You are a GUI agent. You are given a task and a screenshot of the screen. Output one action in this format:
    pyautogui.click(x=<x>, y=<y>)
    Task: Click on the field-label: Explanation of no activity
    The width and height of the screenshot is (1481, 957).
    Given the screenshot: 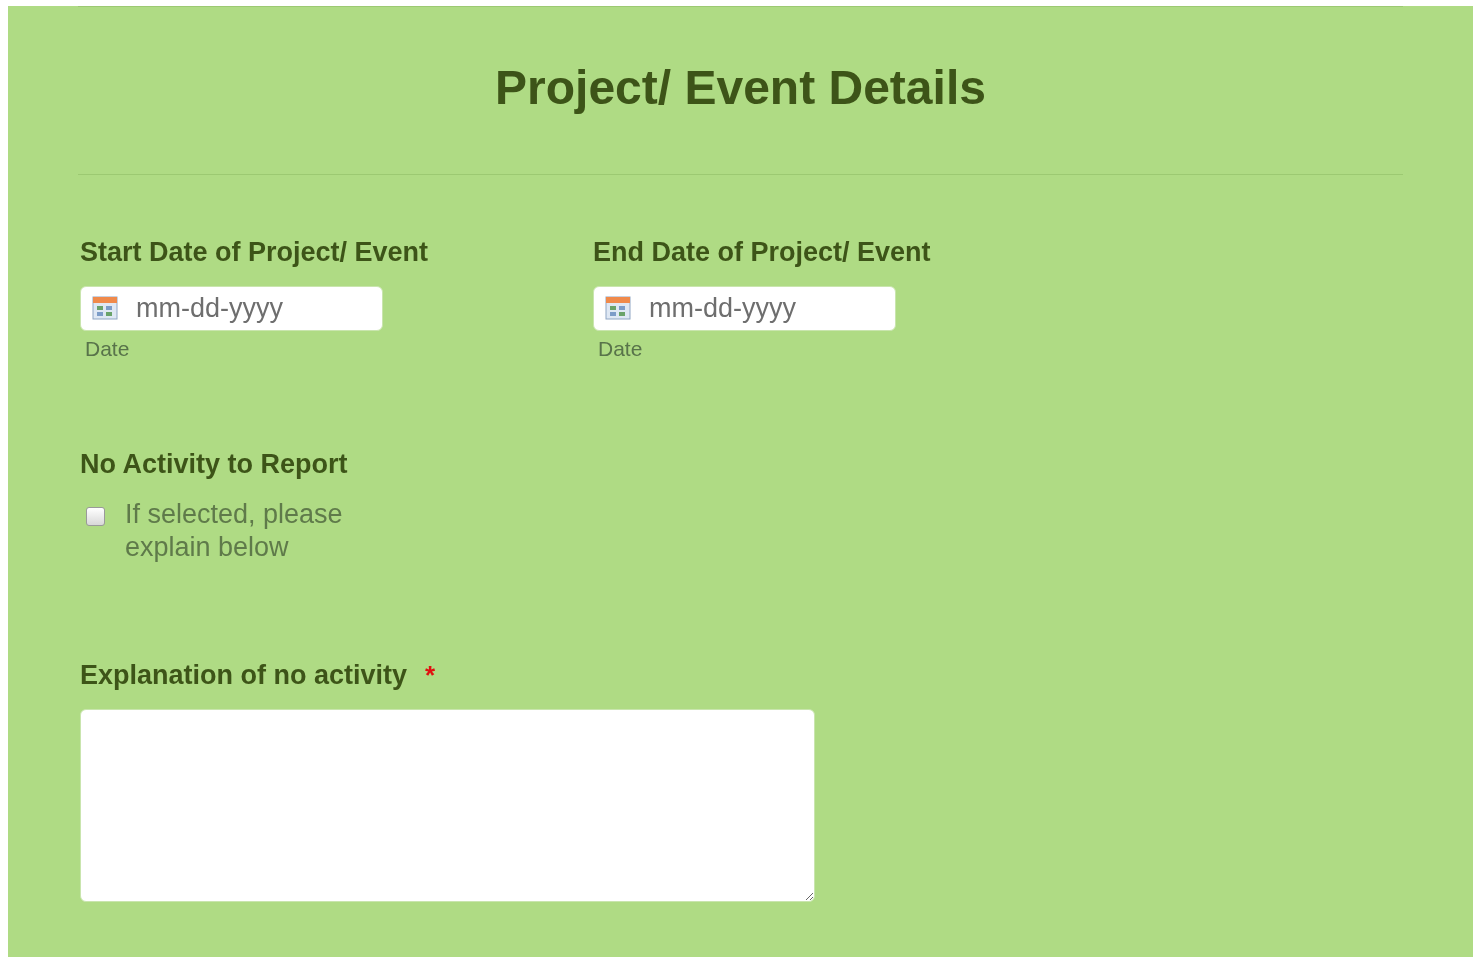 What is the action you would take?
    pyautogui.click(x=244, y=675)
    